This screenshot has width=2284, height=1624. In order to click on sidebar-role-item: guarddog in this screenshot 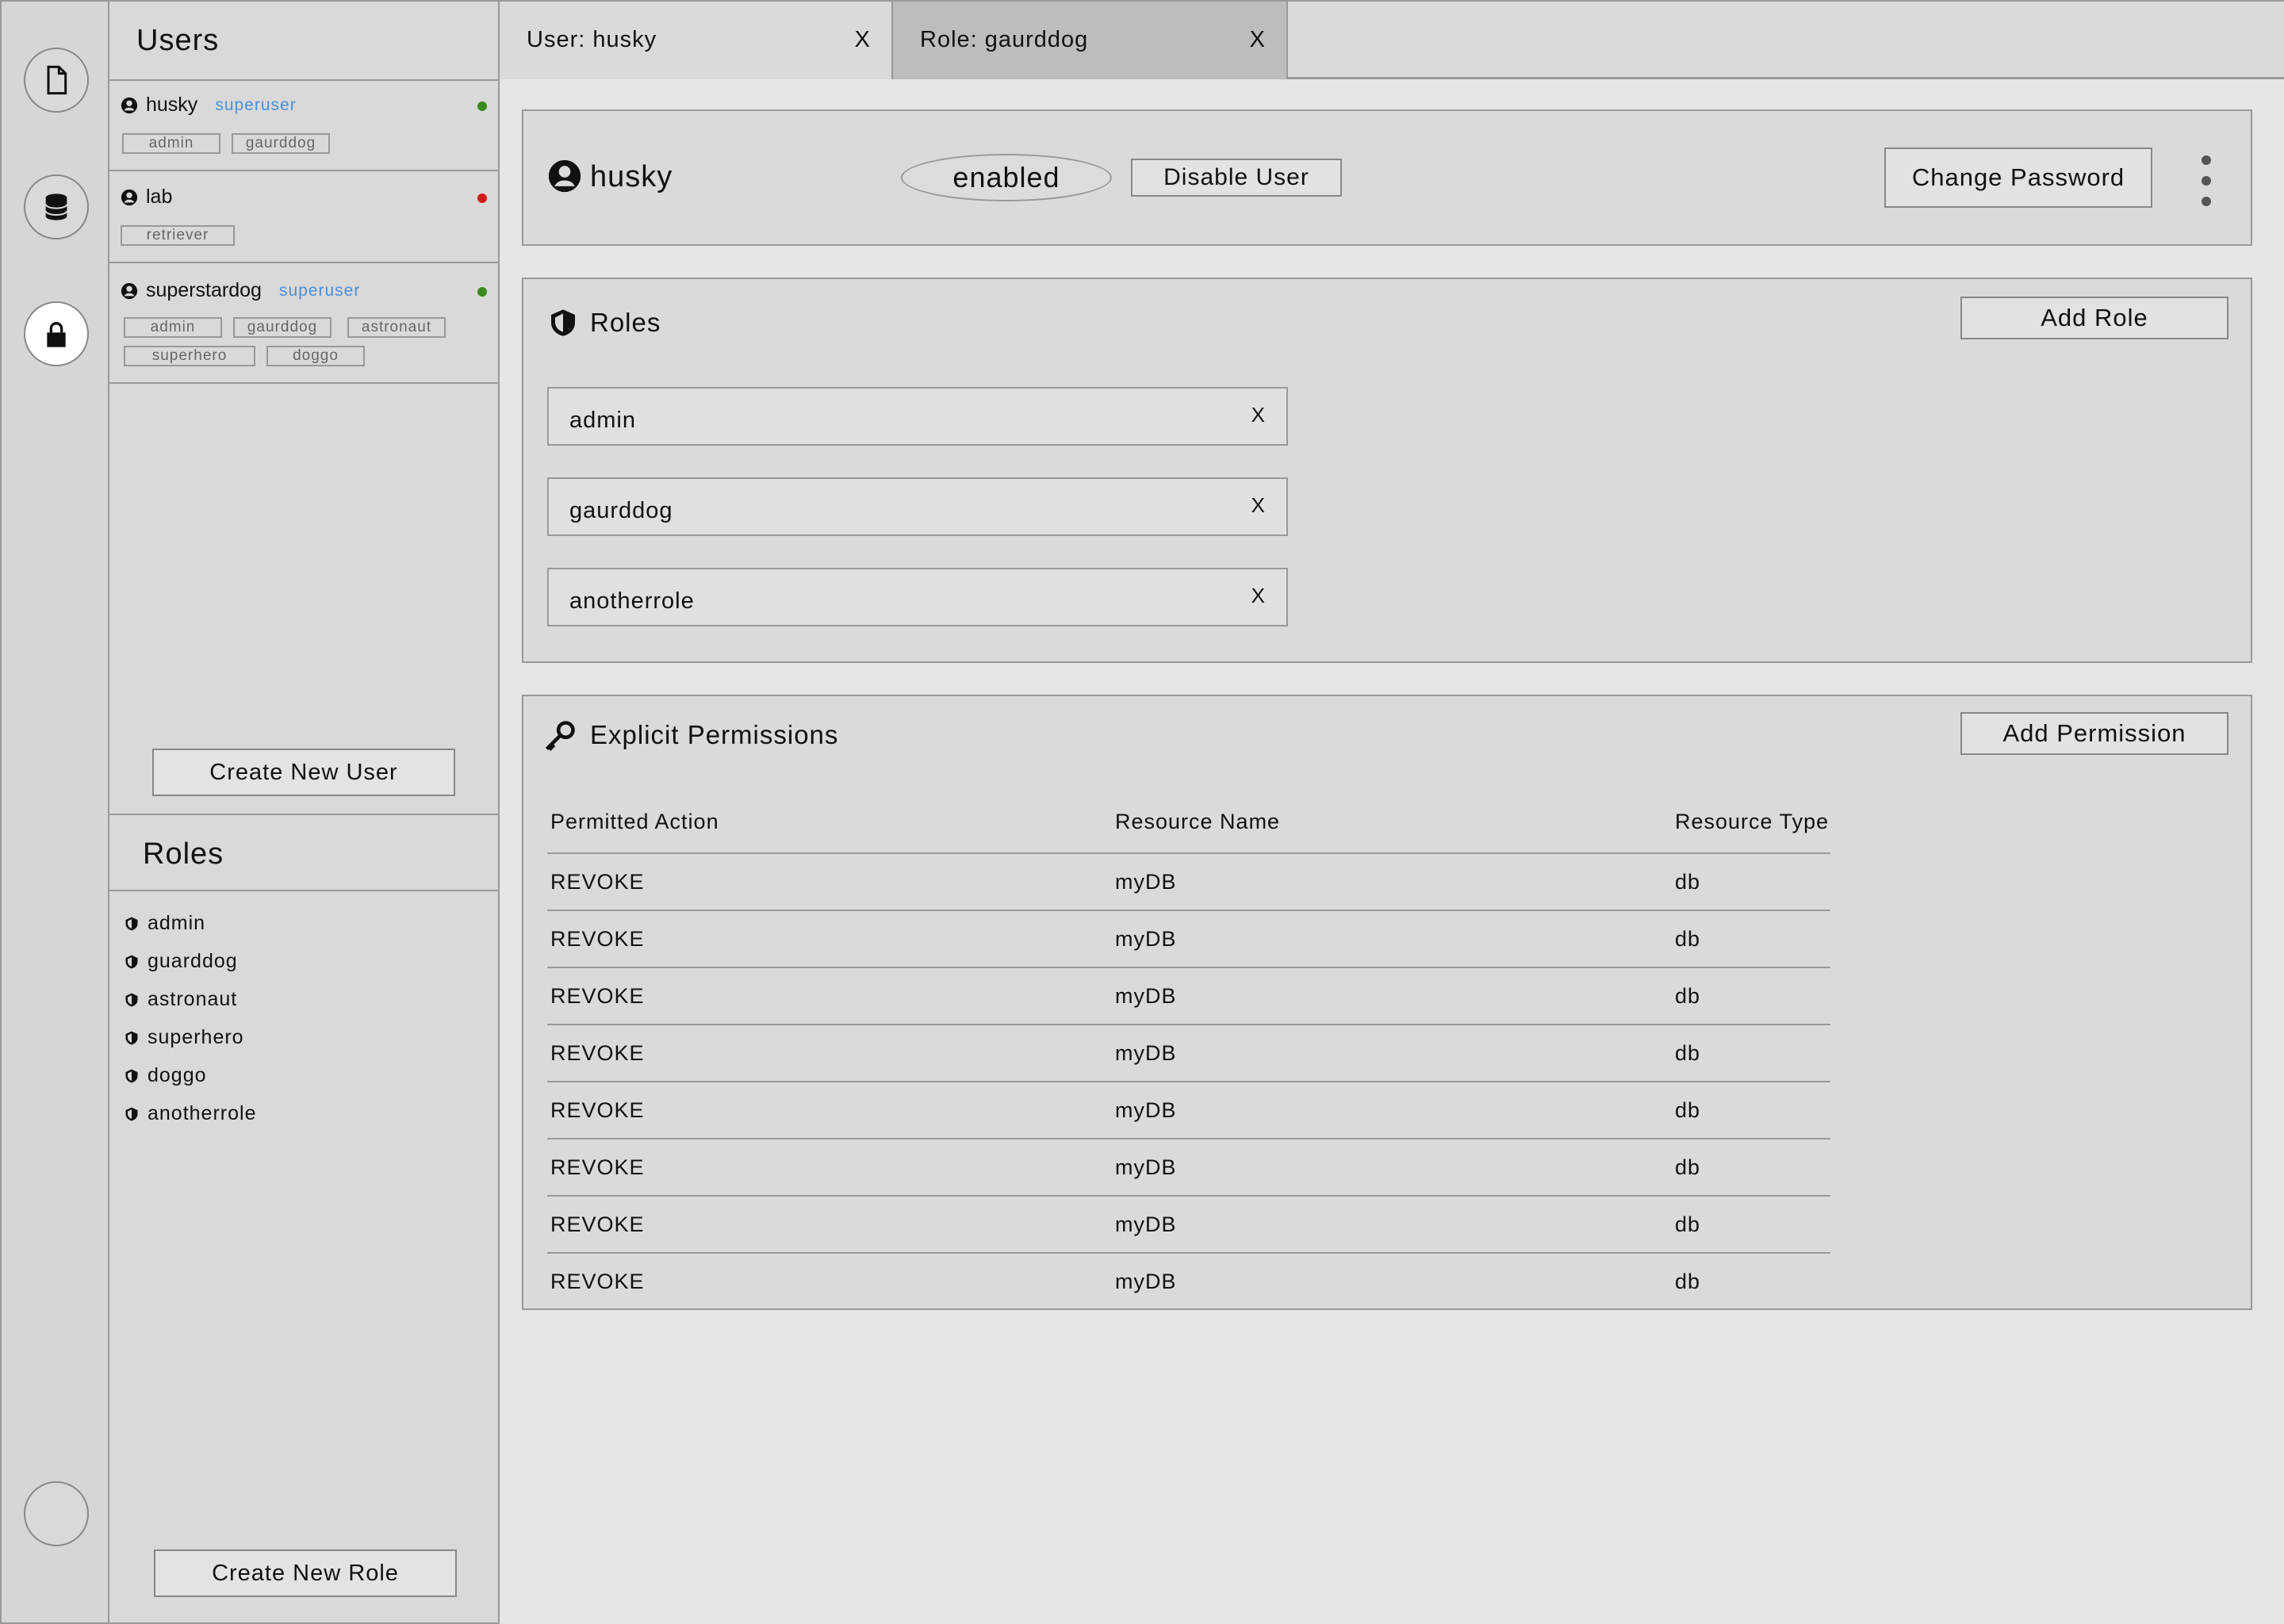, I will do `click(181, 961)`.